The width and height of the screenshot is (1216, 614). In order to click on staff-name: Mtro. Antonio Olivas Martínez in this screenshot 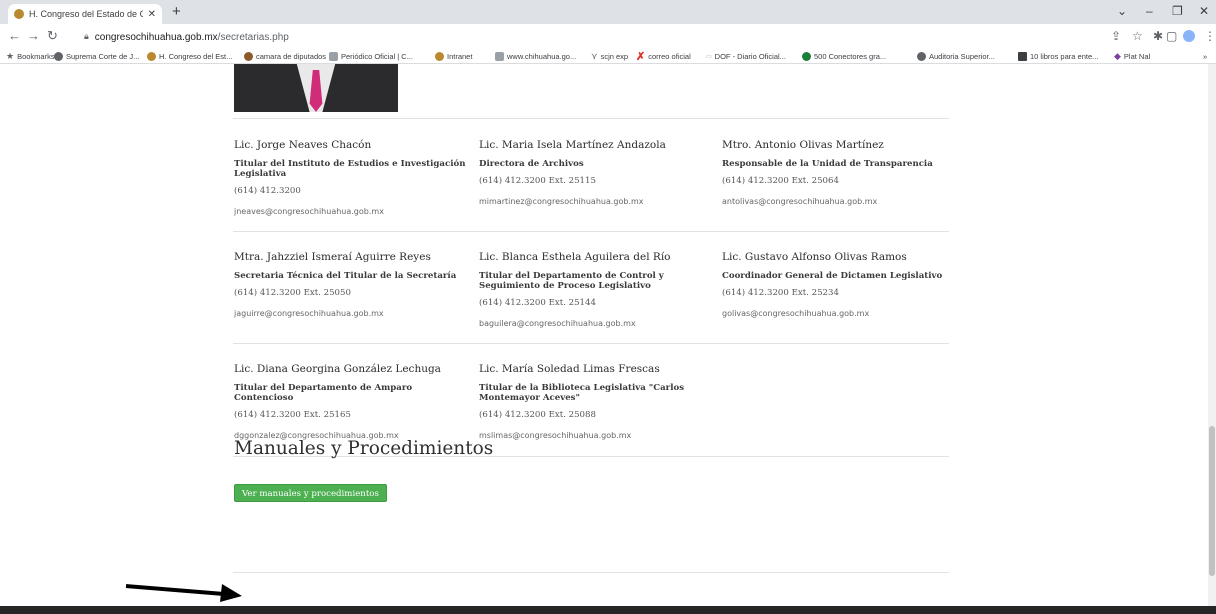, I will do `click(803, 145)`.